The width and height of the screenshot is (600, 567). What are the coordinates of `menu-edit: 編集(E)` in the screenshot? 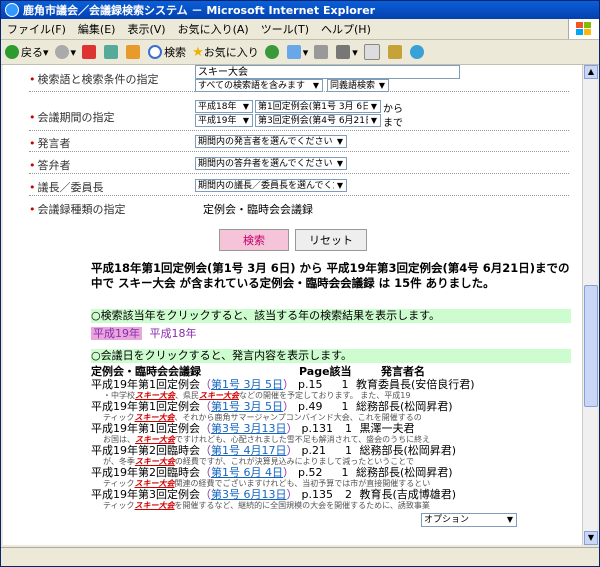 It's located at (97, 29).